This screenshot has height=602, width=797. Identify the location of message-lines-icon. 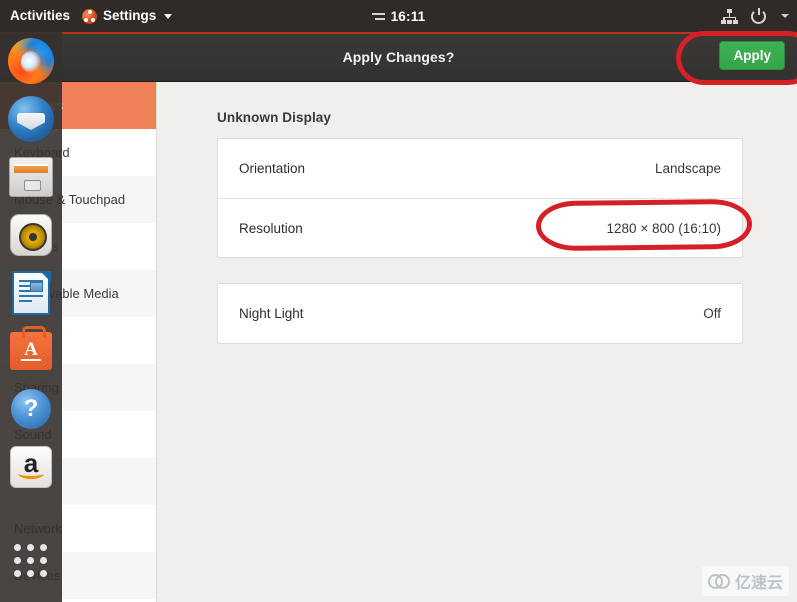
(378, 16).